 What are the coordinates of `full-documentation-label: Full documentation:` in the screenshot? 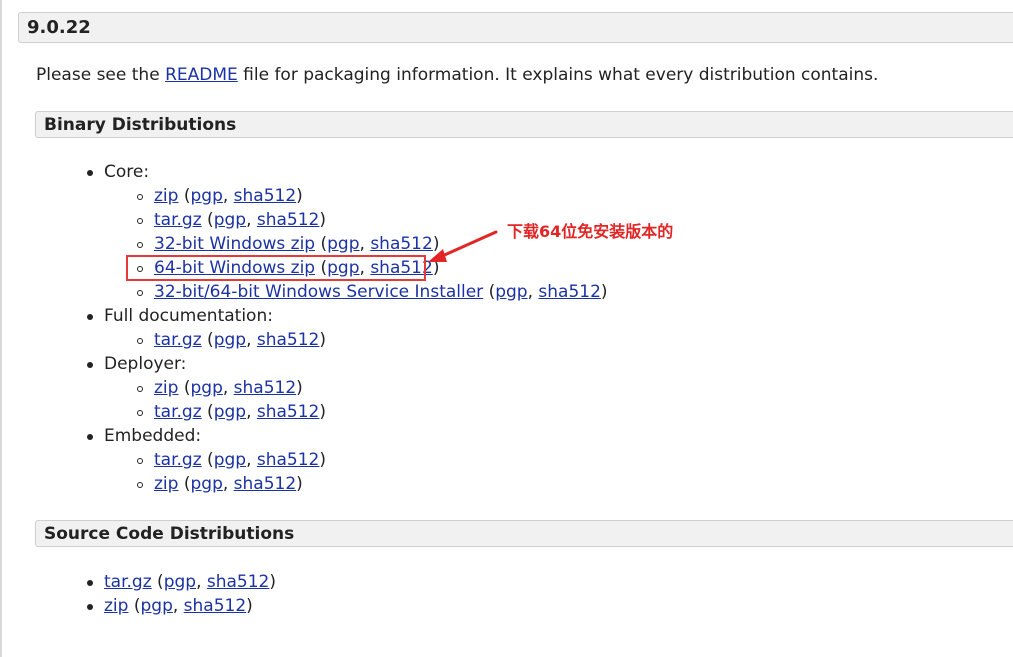 It's located at (188, 316).